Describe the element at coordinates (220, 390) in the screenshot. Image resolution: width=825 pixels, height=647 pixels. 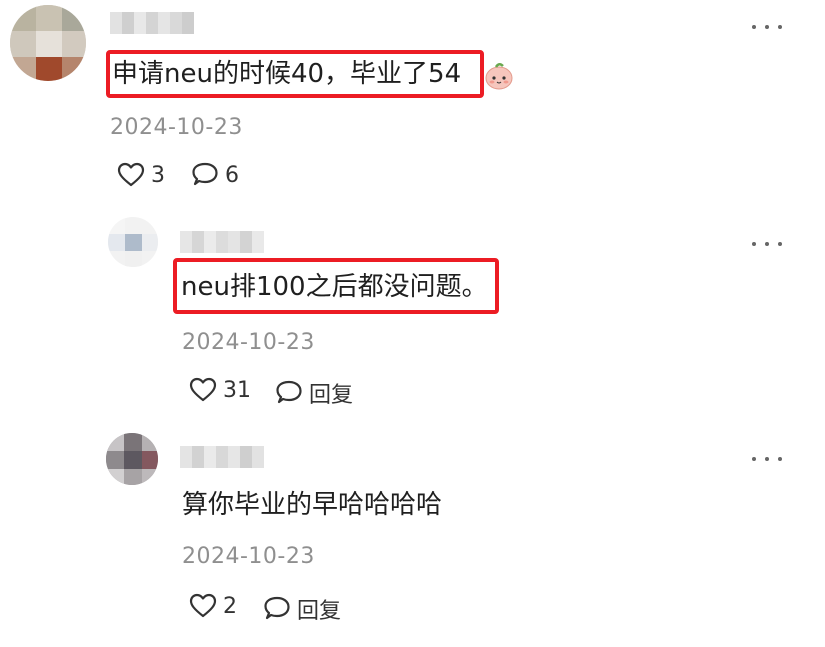
I see `like-button: 31` at that location.